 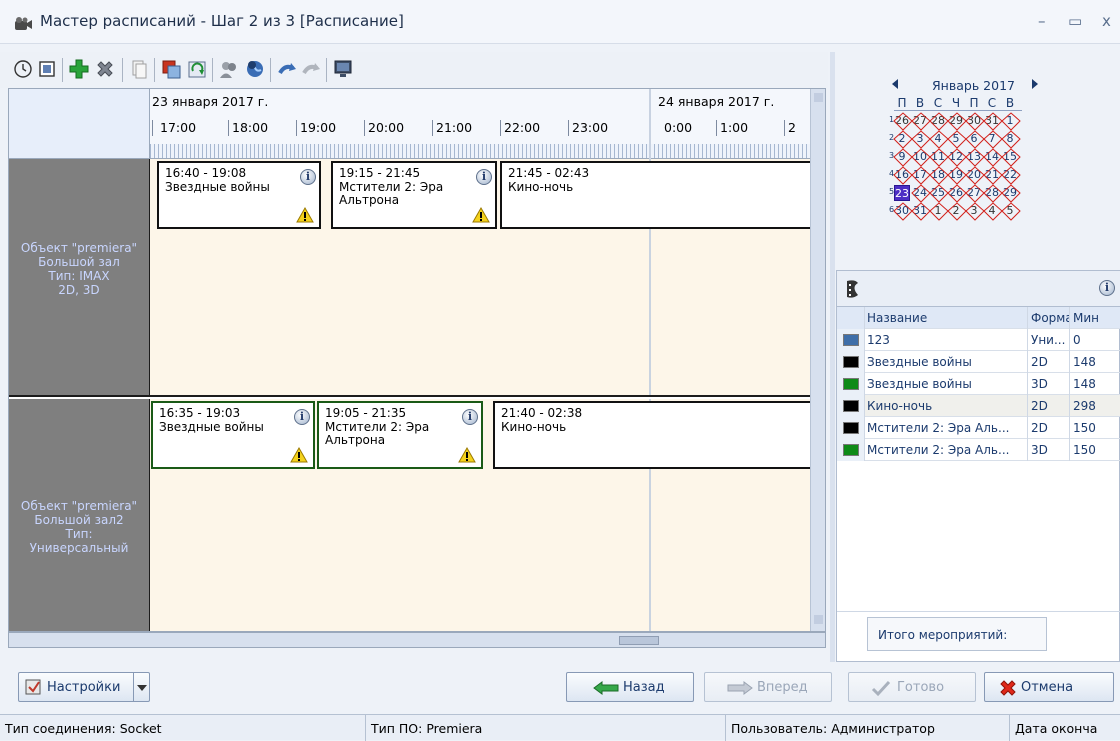 What do you see at coordinates (171, 69) in the screenshot?
I see `export-icon` at bounding box center [171, 69].